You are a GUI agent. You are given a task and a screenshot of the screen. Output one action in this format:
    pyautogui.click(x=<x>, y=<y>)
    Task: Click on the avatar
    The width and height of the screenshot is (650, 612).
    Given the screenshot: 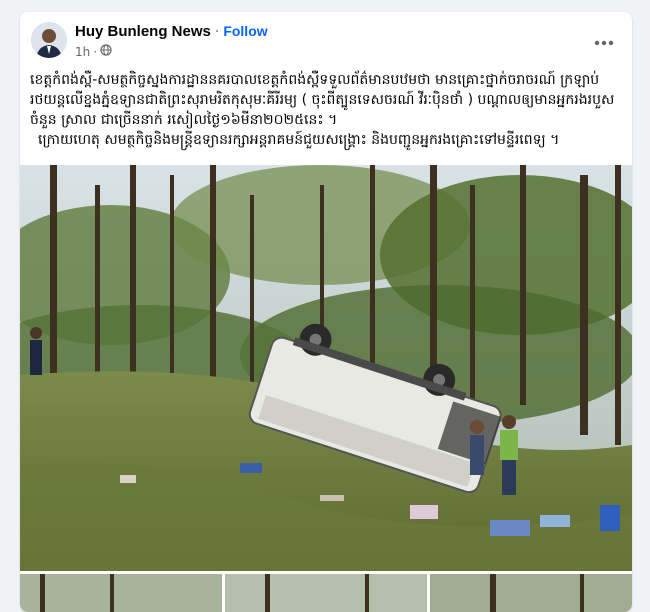 What is the action you would take?
    pyautogui.click(x=49, y=40)
    